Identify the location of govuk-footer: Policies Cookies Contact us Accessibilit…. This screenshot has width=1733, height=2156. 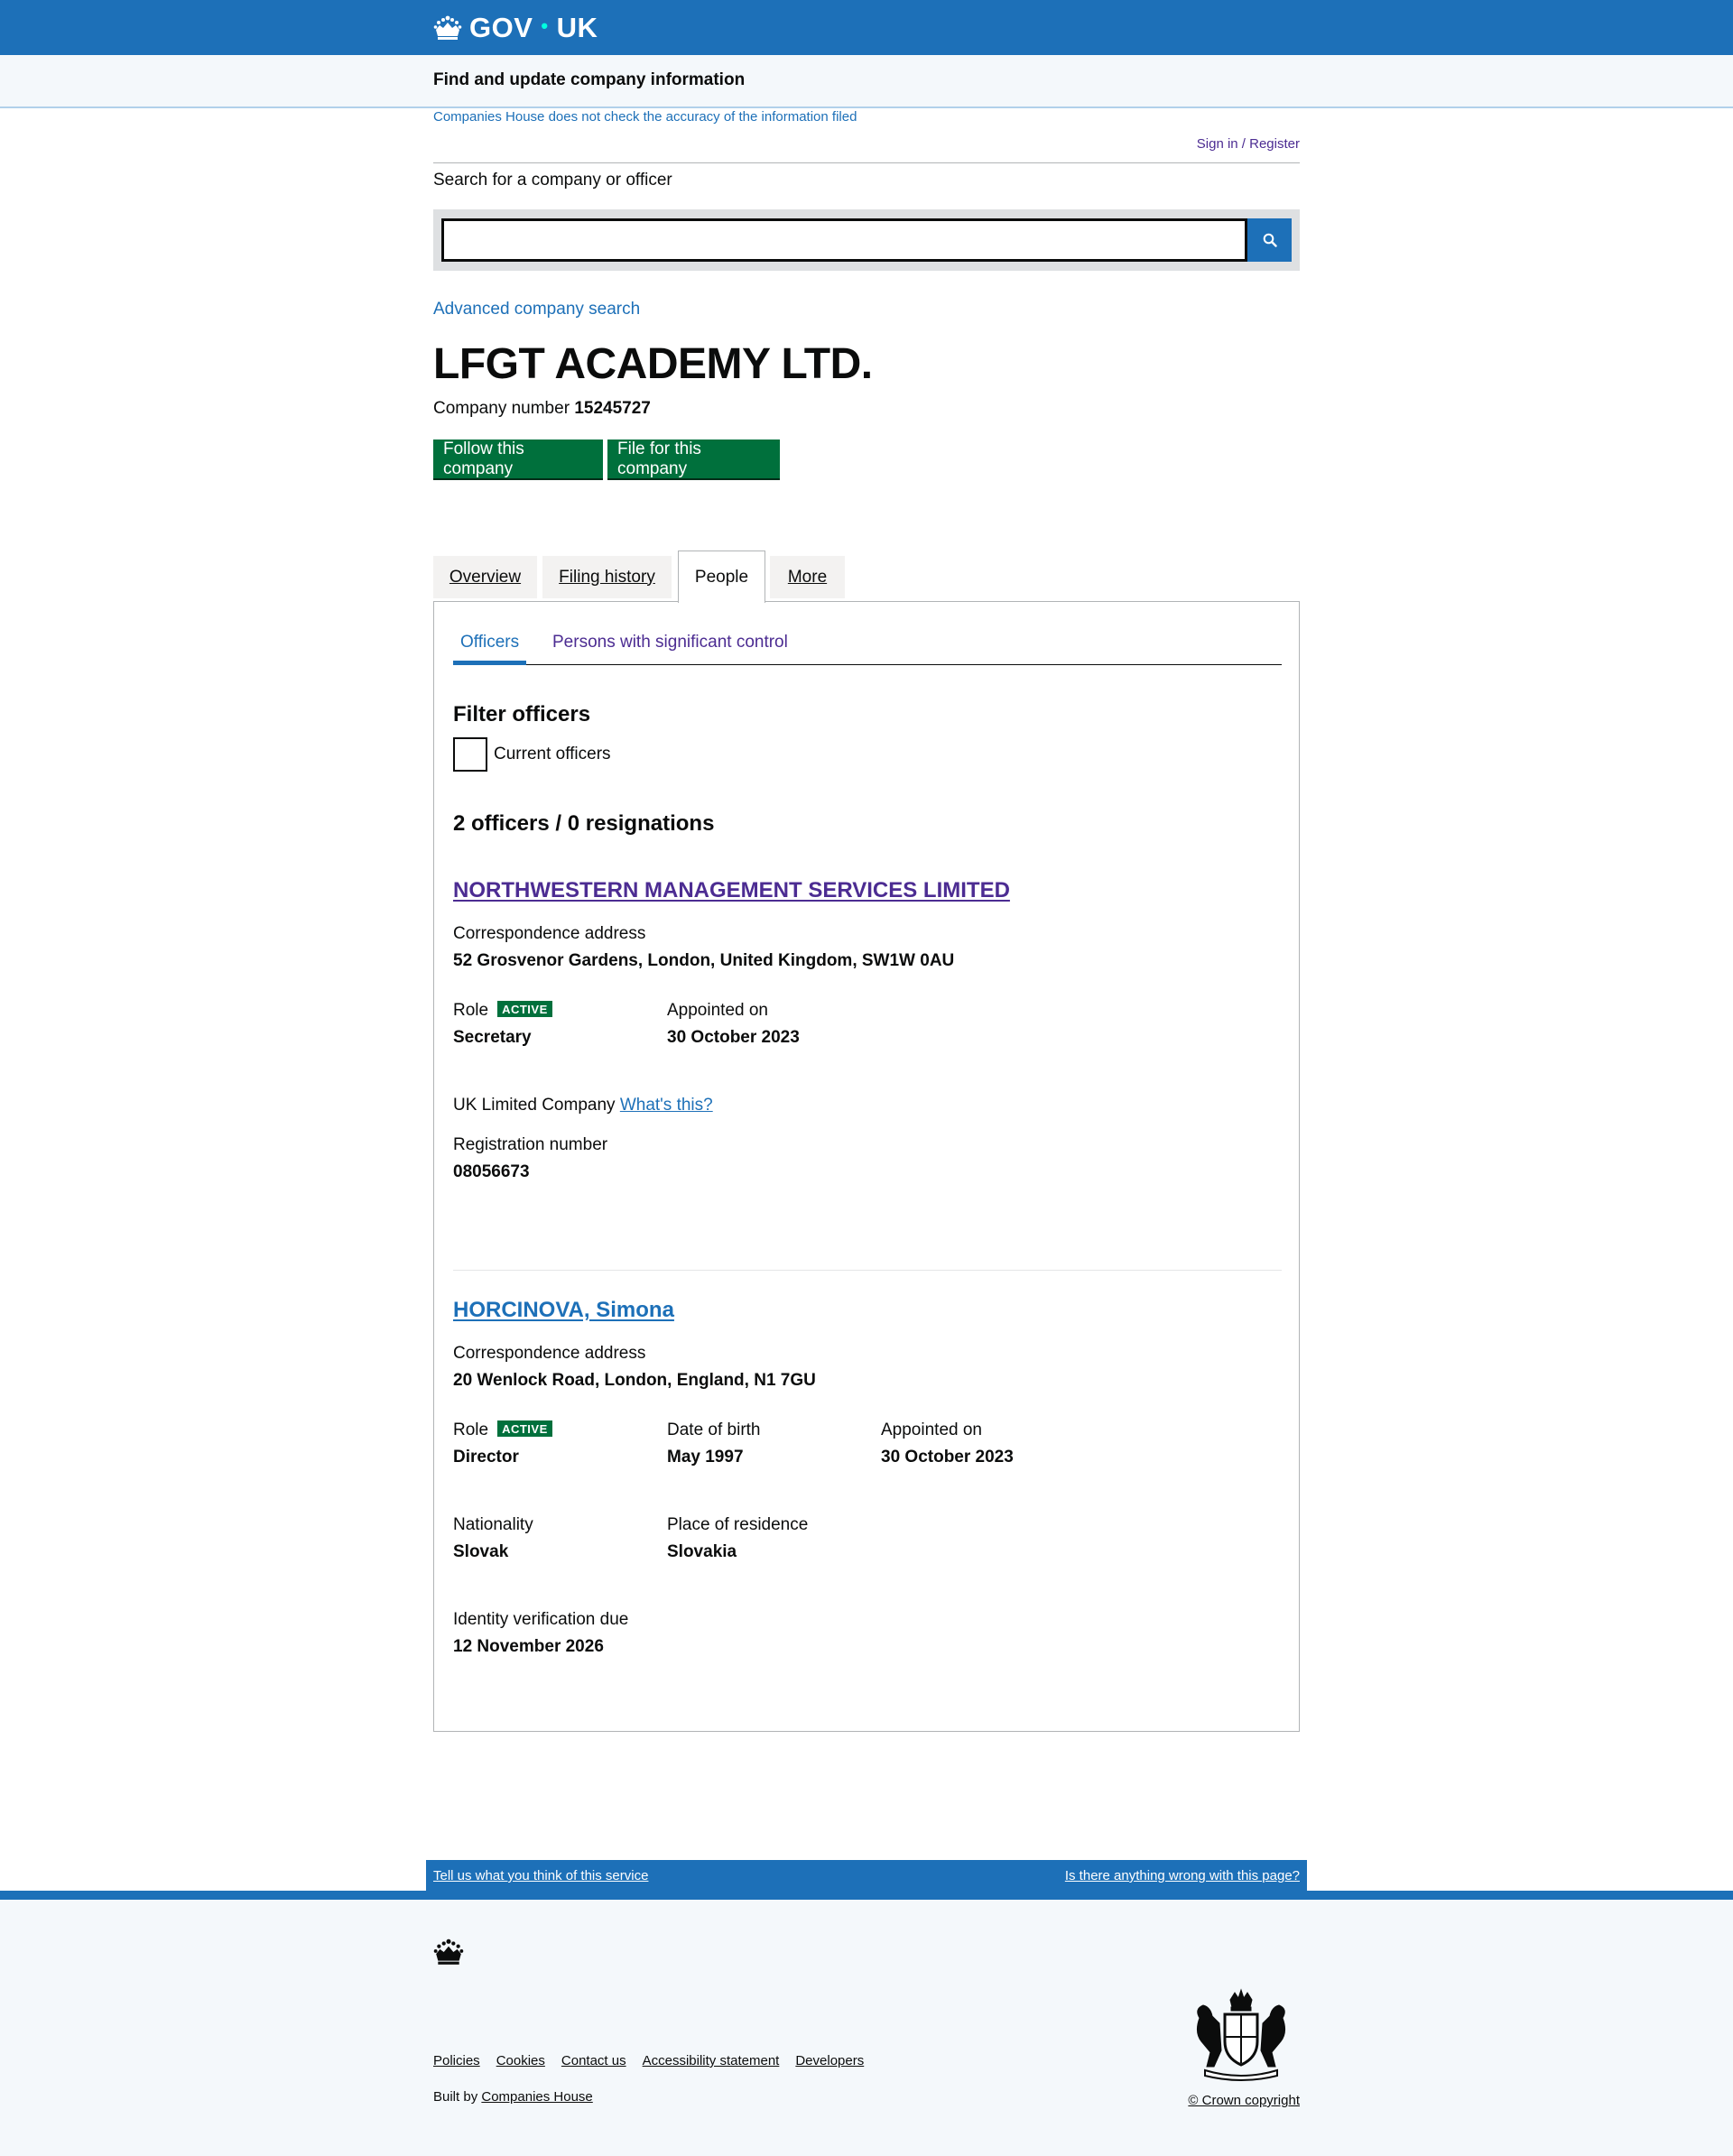
(866, 2028).